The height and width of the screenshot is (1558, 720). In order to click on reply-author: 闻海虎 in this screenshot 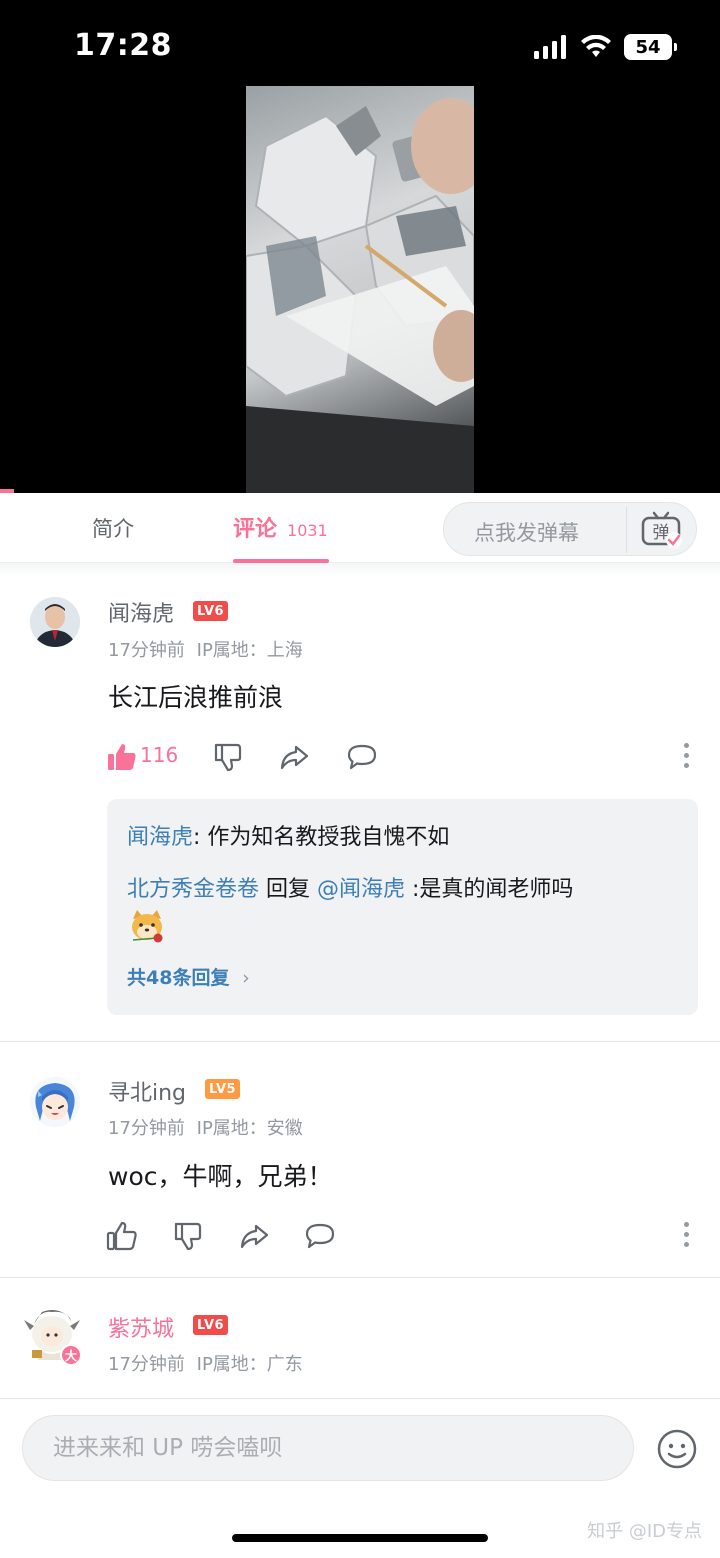, I will do `click(160, 837)`.